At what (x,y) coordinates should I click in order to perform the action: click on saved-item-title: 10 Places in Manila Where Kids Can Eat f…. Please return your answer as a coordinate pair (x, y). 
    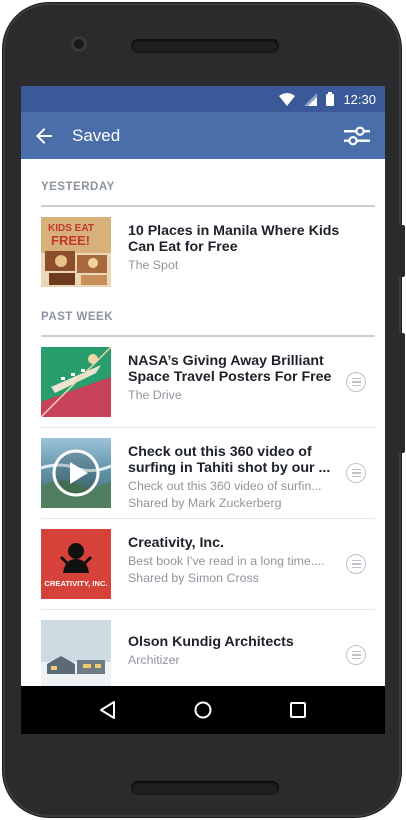
    Looking at the image, I should click on (235, 239).